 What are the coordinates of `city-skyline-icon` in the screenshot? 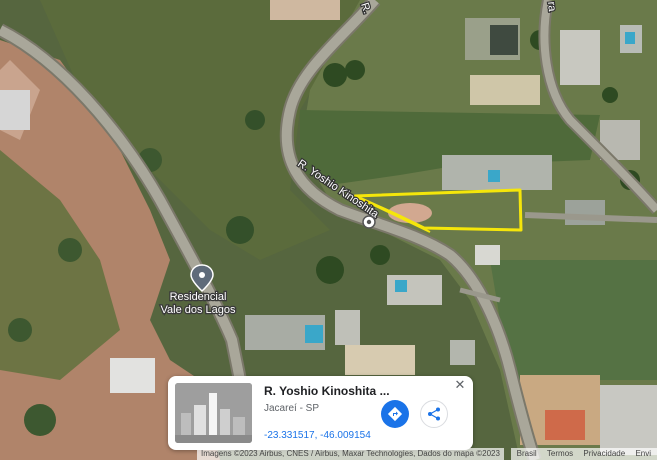 It's located at (213, 413).